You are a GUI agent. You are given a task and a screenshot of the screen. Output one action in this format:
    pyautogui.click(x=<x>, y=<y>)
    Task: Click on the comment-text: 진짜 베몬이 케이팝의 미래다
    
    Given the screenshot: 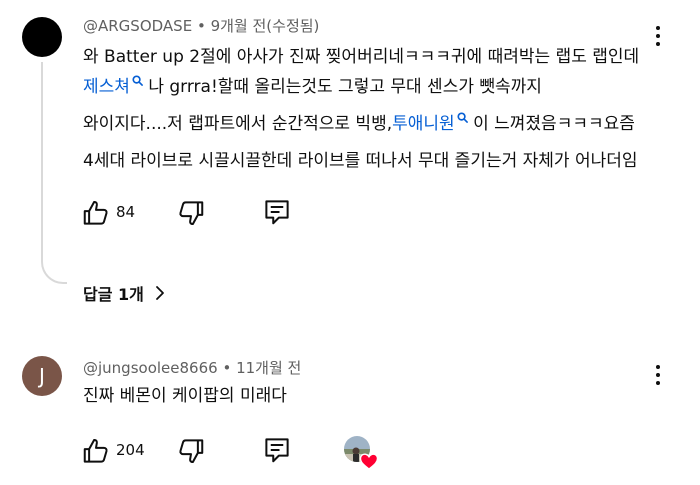 What is the action you would take?
    pyautogui.click(x=185, y=396)
    